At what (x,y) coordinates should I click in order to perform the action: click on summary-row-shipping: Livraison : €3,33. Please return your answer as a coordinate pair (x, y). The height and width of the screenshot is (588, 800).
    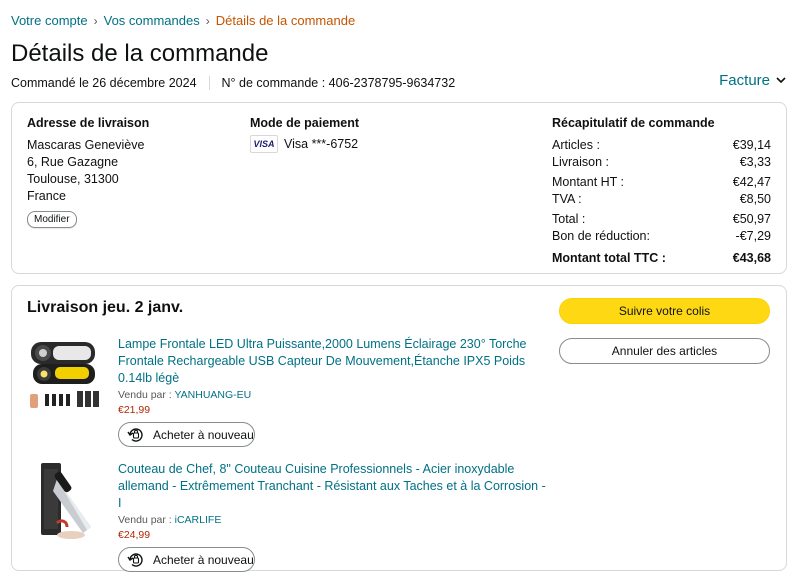
    Looking at the image, I should click on (661, 162).